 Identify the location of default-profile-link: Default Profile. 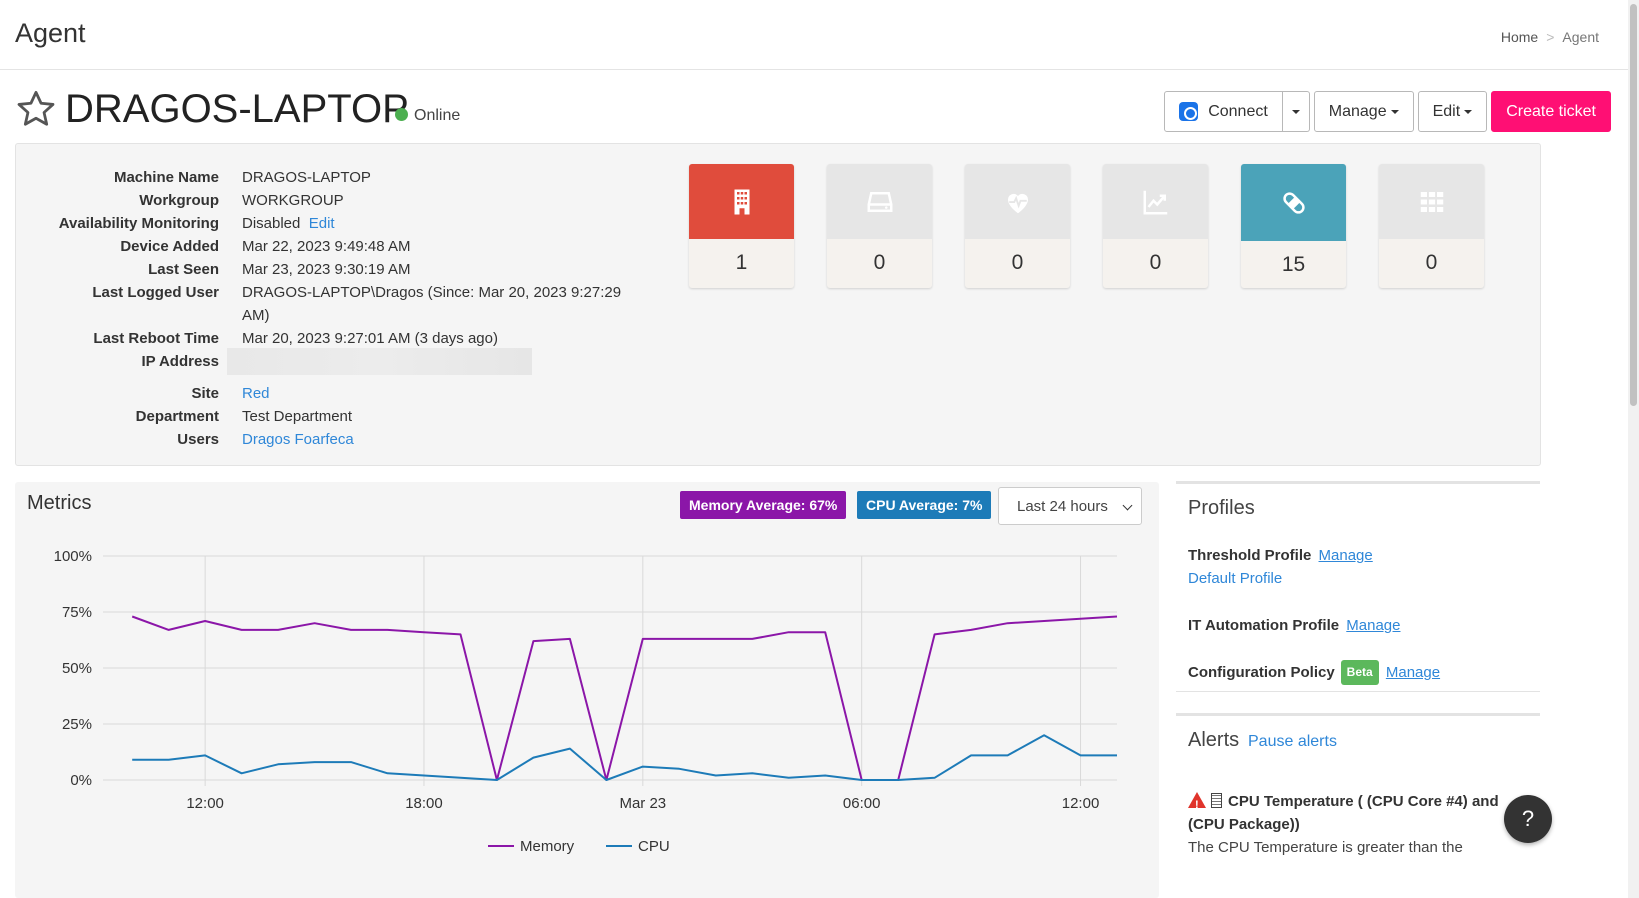
(1235, 578).